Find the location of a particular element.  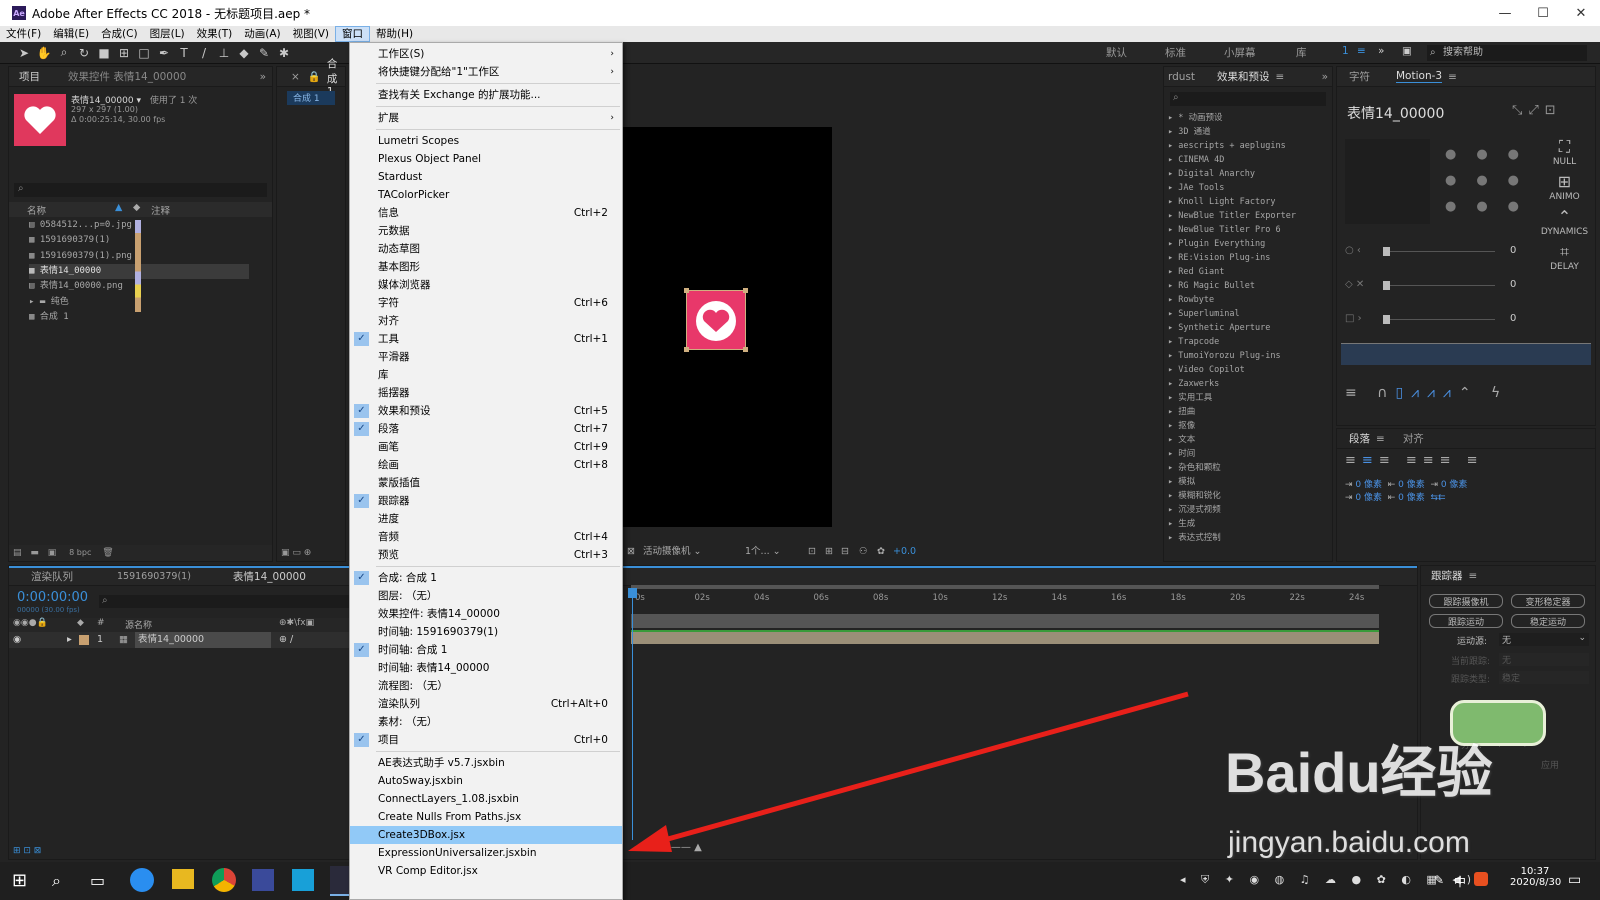

taskbar-clock: 10:37 2020/8/30 is located at coordinates (1535, 877).